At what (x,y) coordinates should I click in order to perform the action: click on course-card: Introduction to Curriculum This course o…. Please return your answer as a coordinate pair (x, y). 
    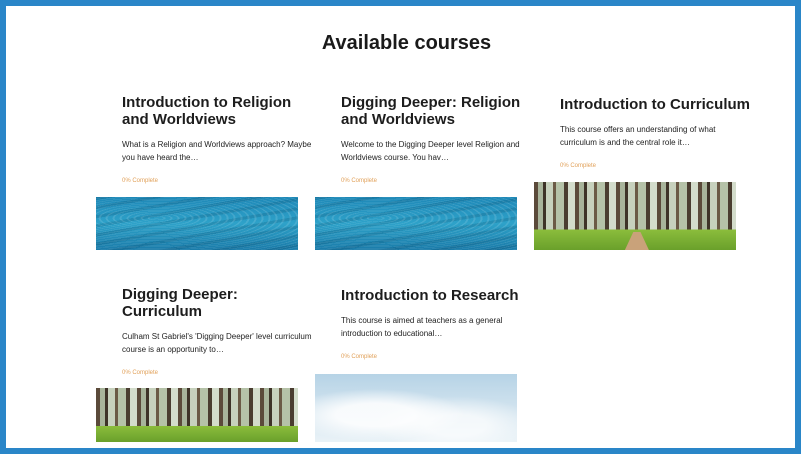
    Looking at the image, I should click on (657, 132).